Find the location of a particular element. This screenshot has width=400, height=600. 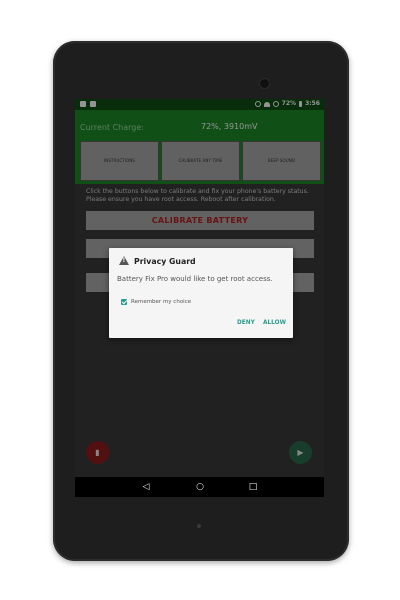

remember-choice-checkbox is located at coordinates (124, 302).